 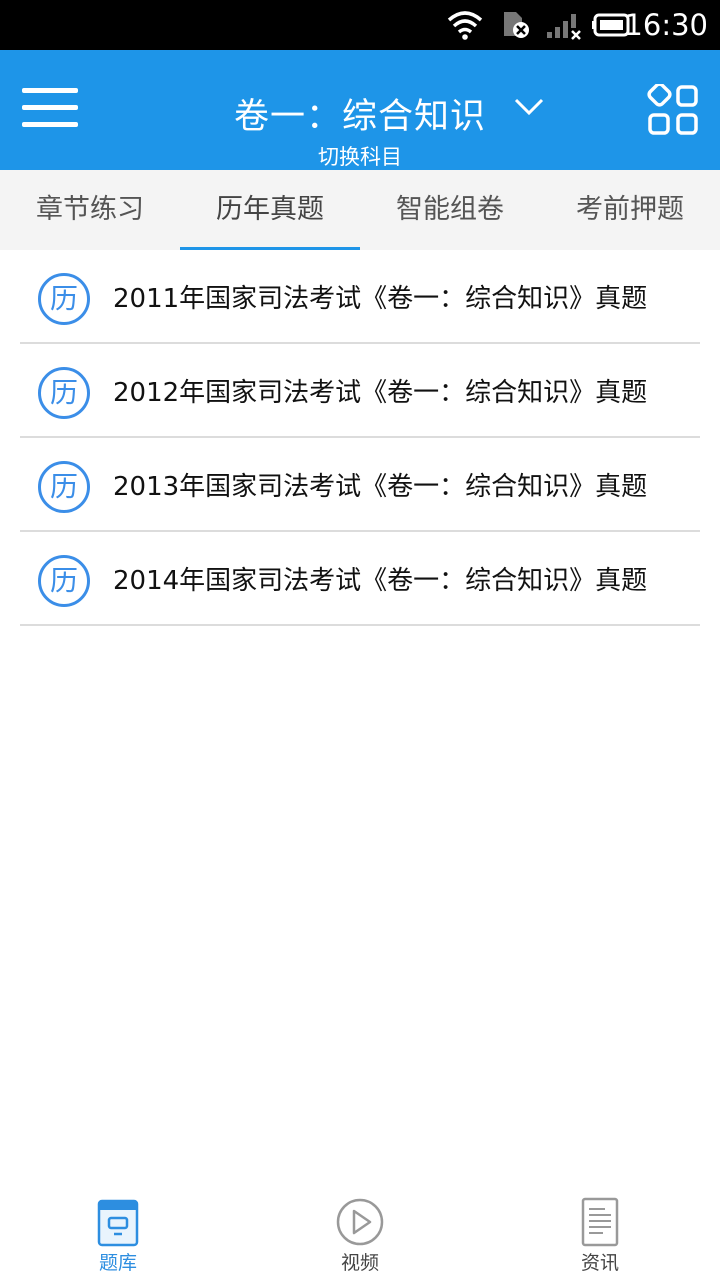 I want to click on news-document-icon, so click(x=600, y=1222).